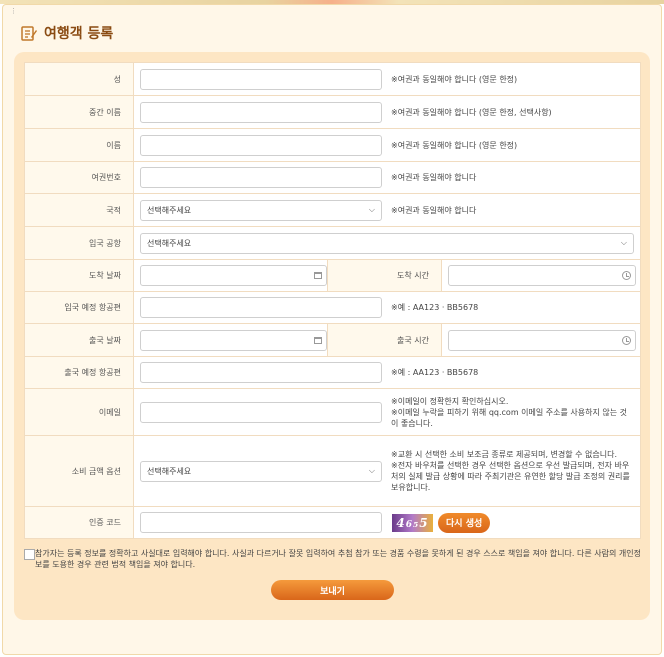  I want to click on form-row-middle-name: 중간 이름 ※여권과 동일해야 합니다 (영문 한정, 선택사항), so click(332, 112).